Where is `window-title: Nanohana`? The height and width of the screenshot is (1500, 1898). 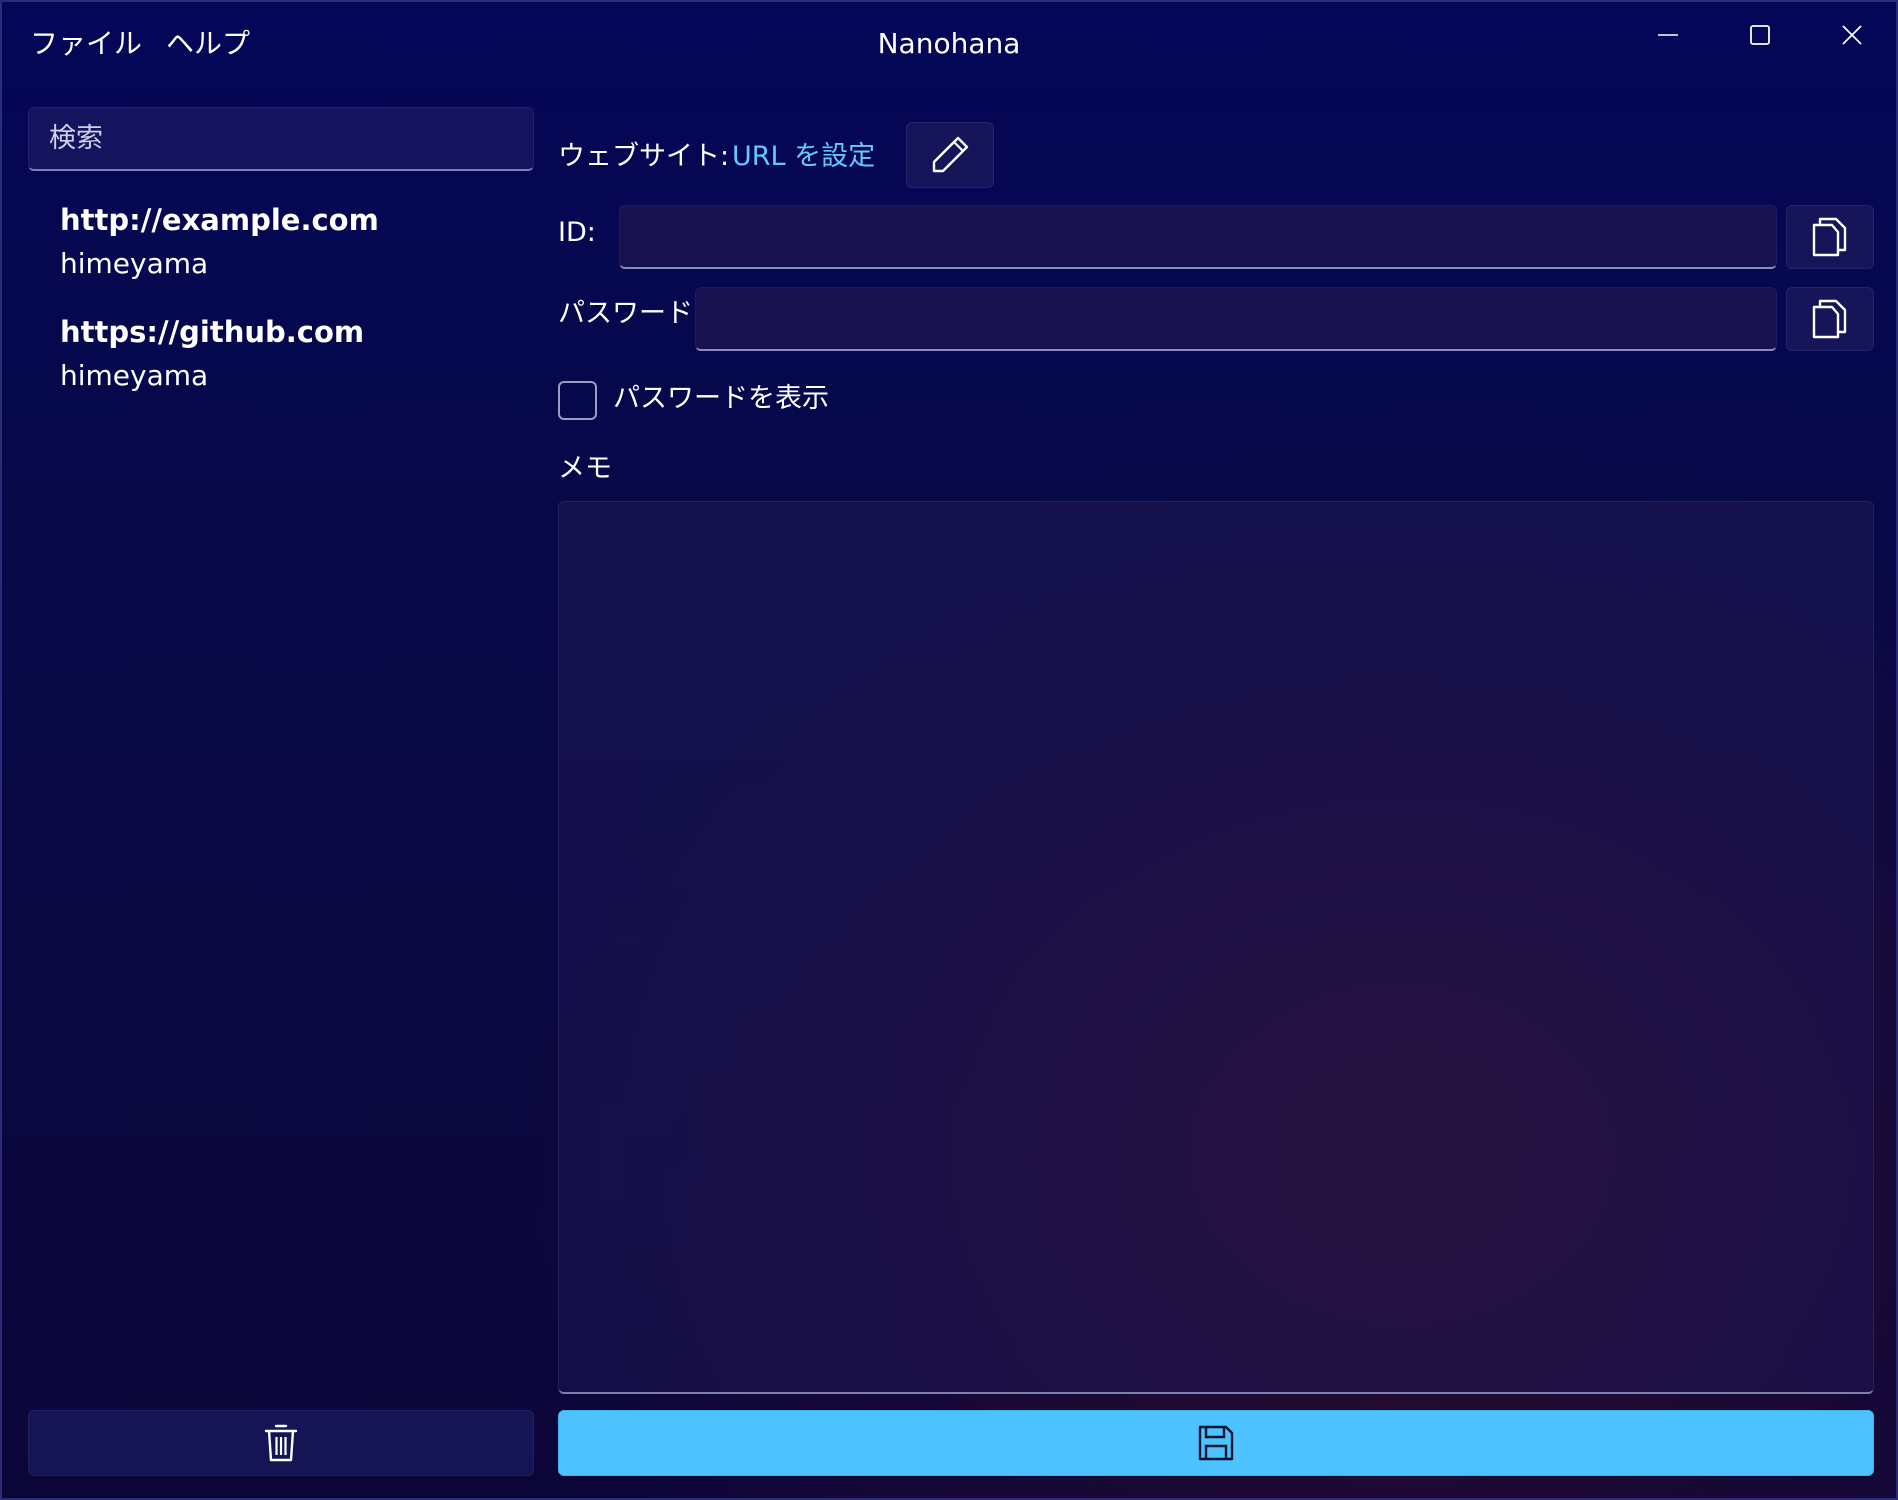 window-title: Nanohana is located at coordinates (949, 43).